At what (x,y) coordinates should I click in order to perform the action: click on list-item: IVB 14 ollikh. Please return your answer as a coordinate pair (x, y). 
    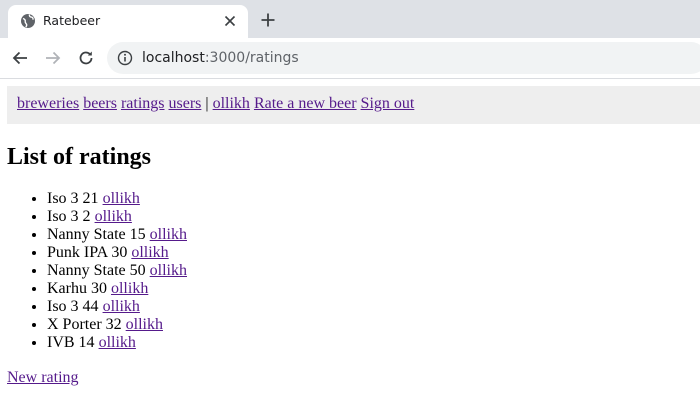
    Looking at the image, I should click on (117, 343).